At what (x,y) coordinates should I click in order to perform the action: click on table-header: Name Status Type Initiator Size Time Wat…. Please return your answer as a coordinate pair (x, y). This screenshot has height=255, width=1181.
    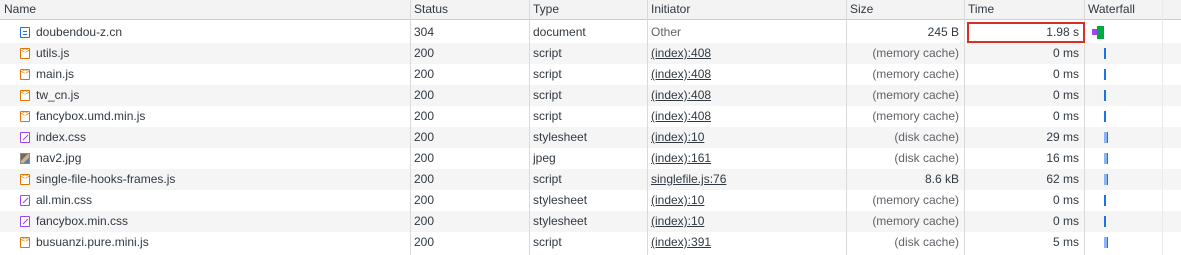
    Looking at the image, I should click on (590, 10).